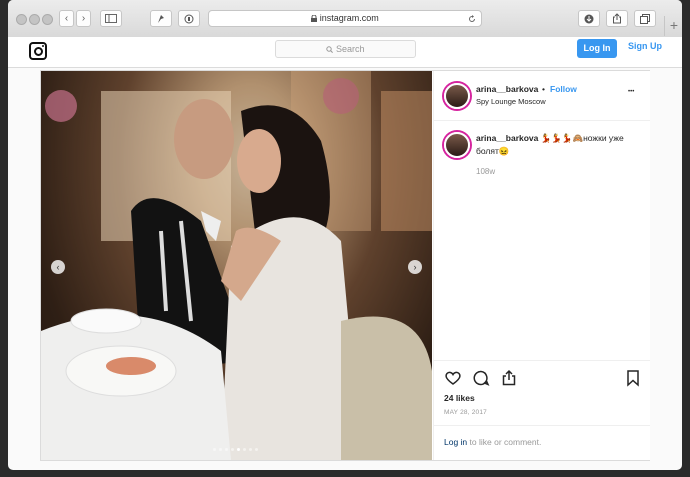 This screenshot has height=477, width=690. I want to click on login-button: Log In, so click(597, 48).